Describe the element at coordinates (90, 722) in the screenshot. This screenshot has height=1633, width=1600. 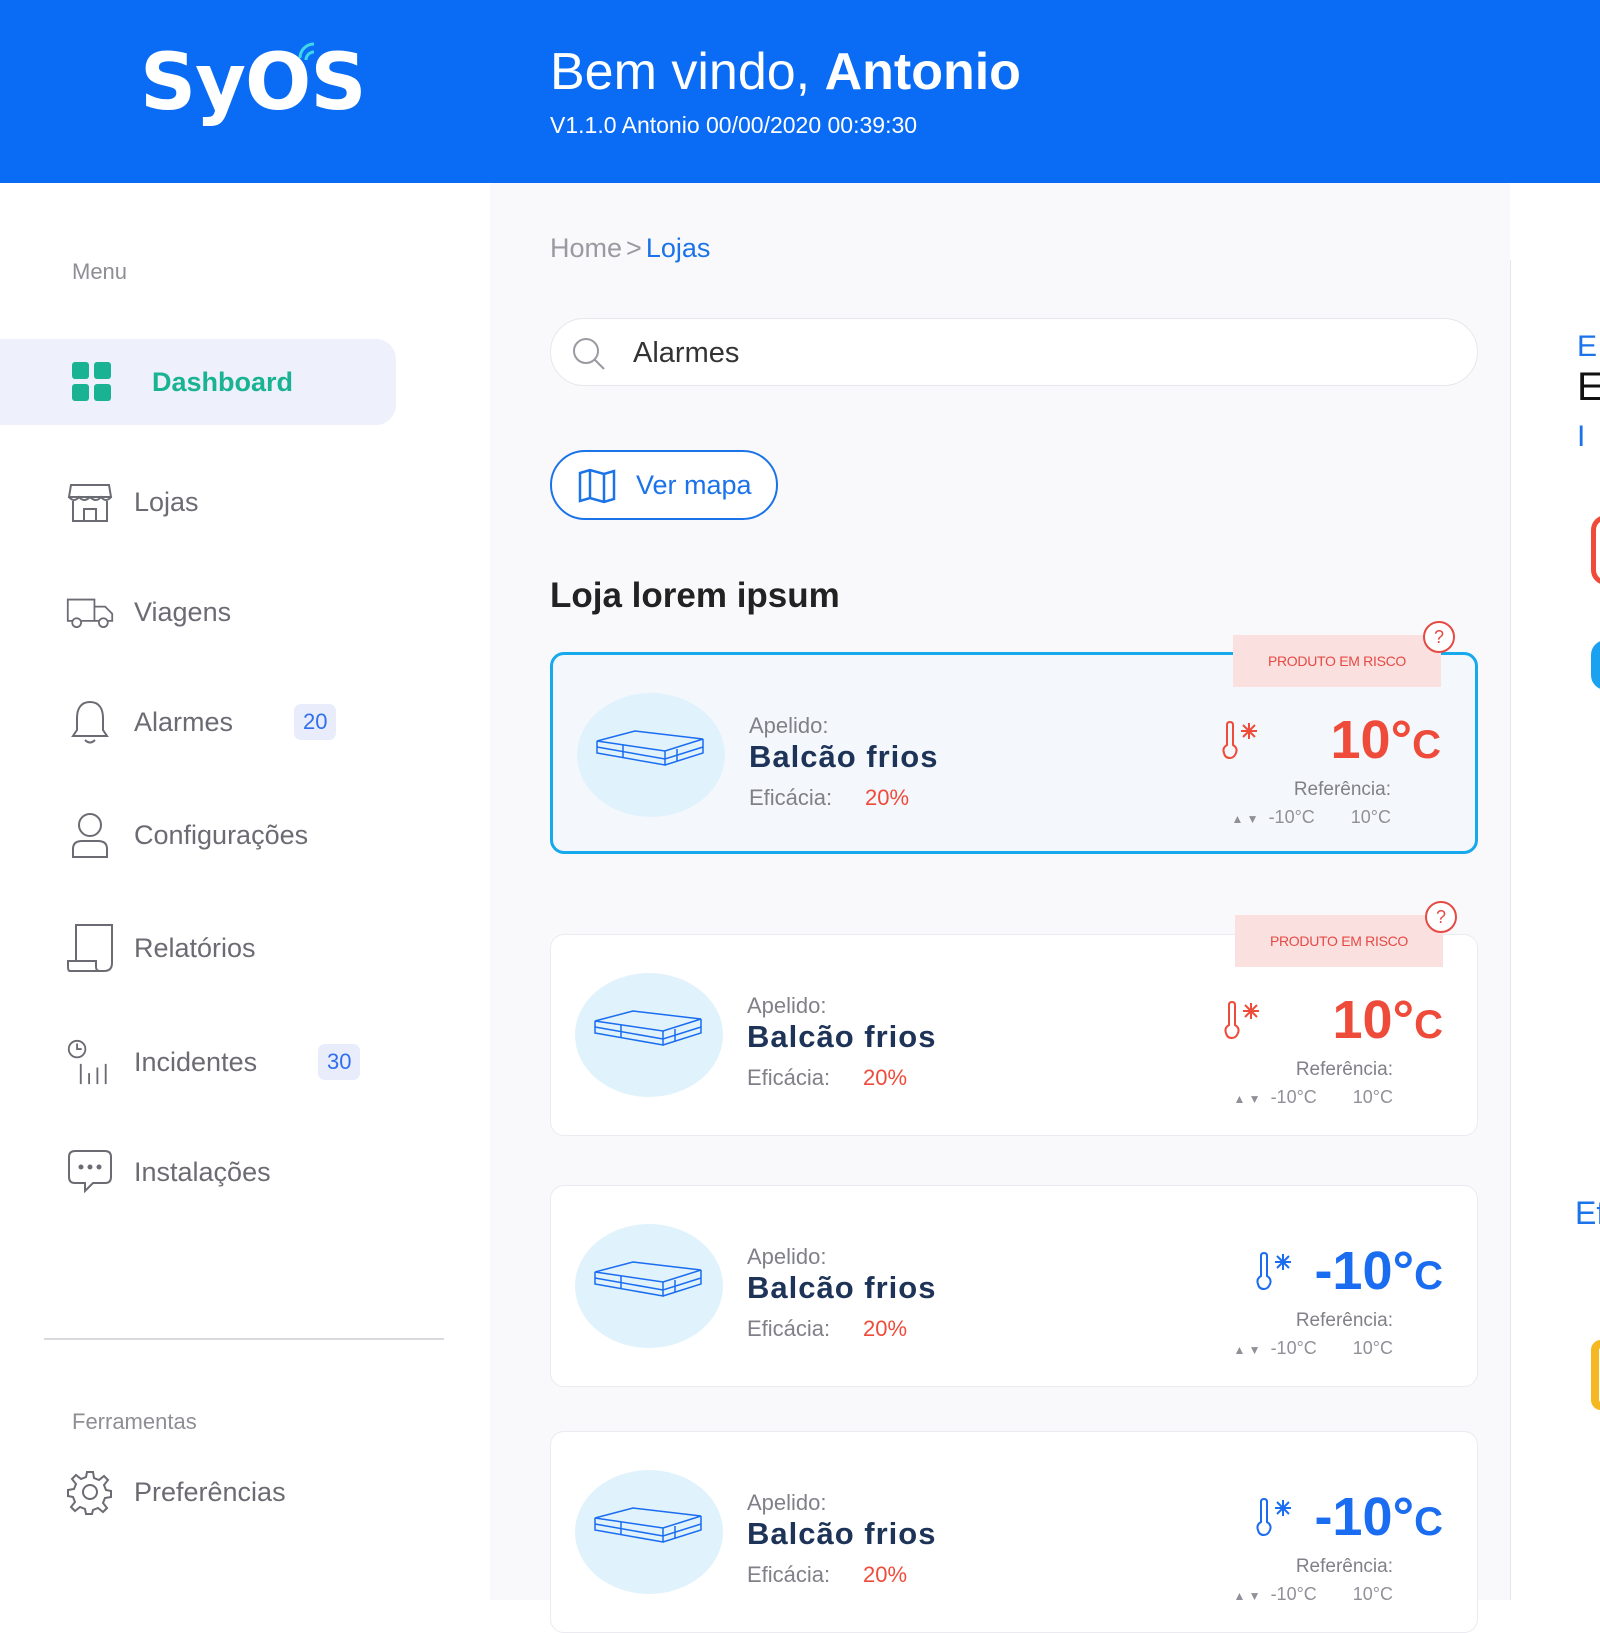
I see `bell-icon` at that location.